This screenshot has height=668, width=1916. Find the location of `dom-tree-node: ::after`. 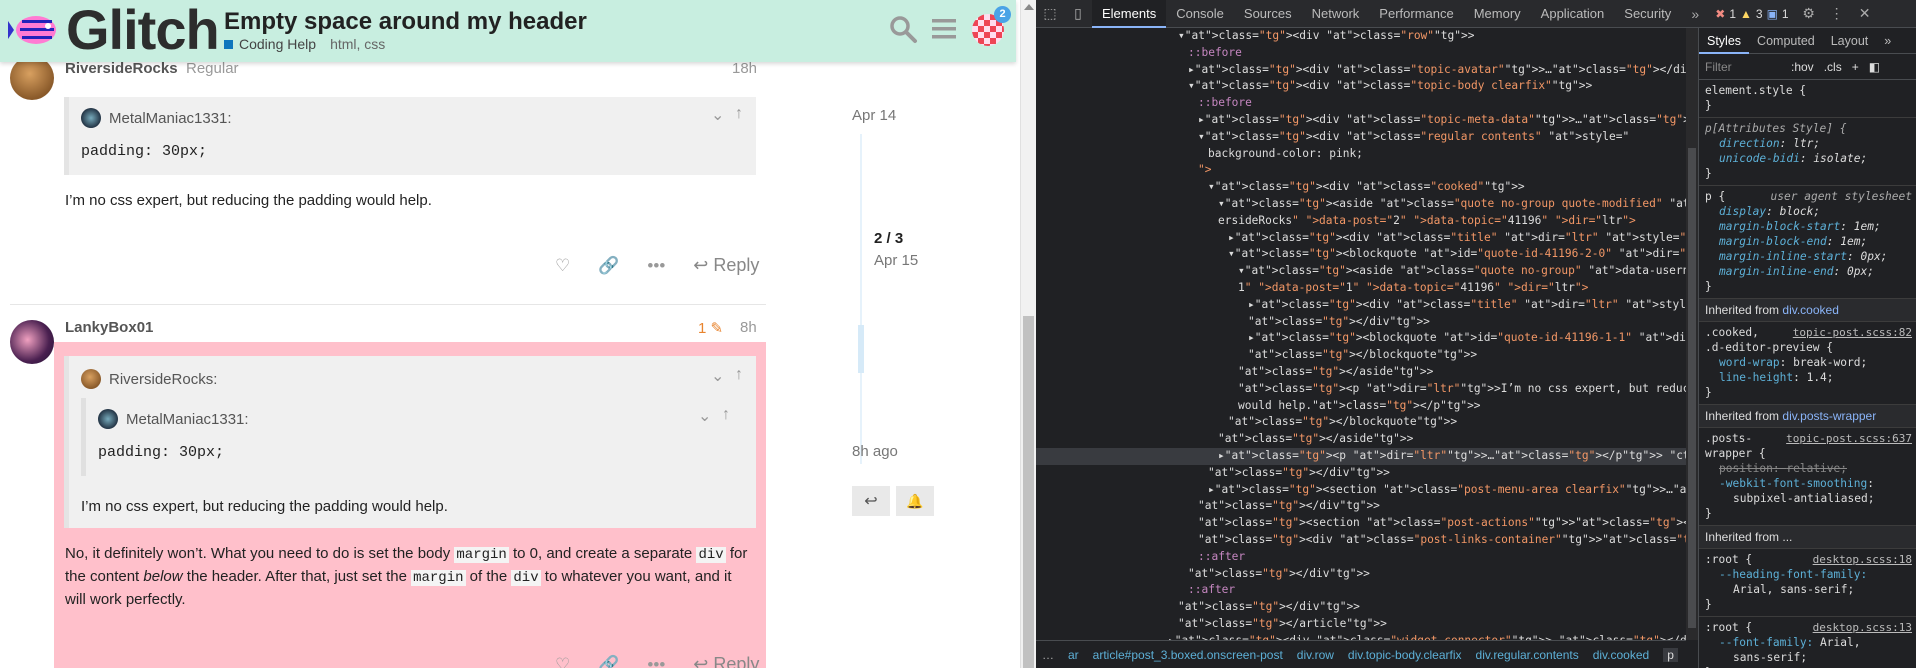

dom-tree-node: ::after is located at coordinates (1361, 590).